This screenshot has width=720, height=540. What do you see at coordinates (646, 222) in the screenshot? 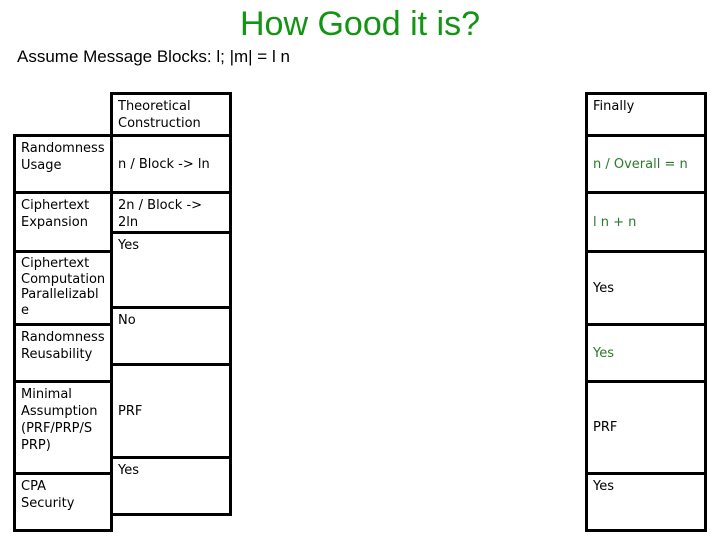
I see `finally-ciphertext-expansion: l n + n` at bounding box center [646, 222].